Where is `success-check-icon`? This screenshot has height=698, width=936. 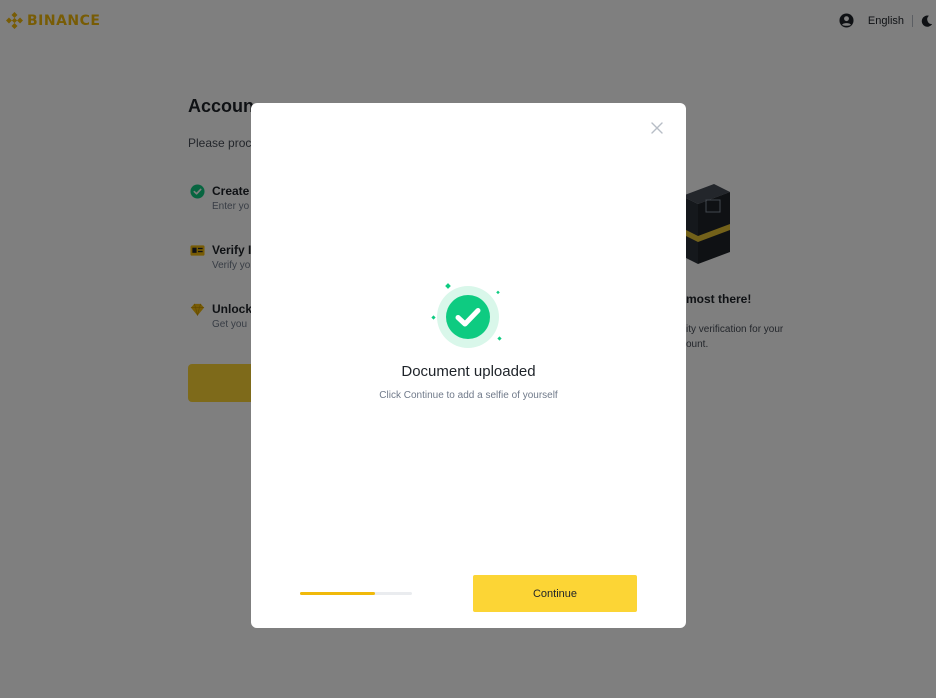
success-check-icon is located at coordinates (466, 315).